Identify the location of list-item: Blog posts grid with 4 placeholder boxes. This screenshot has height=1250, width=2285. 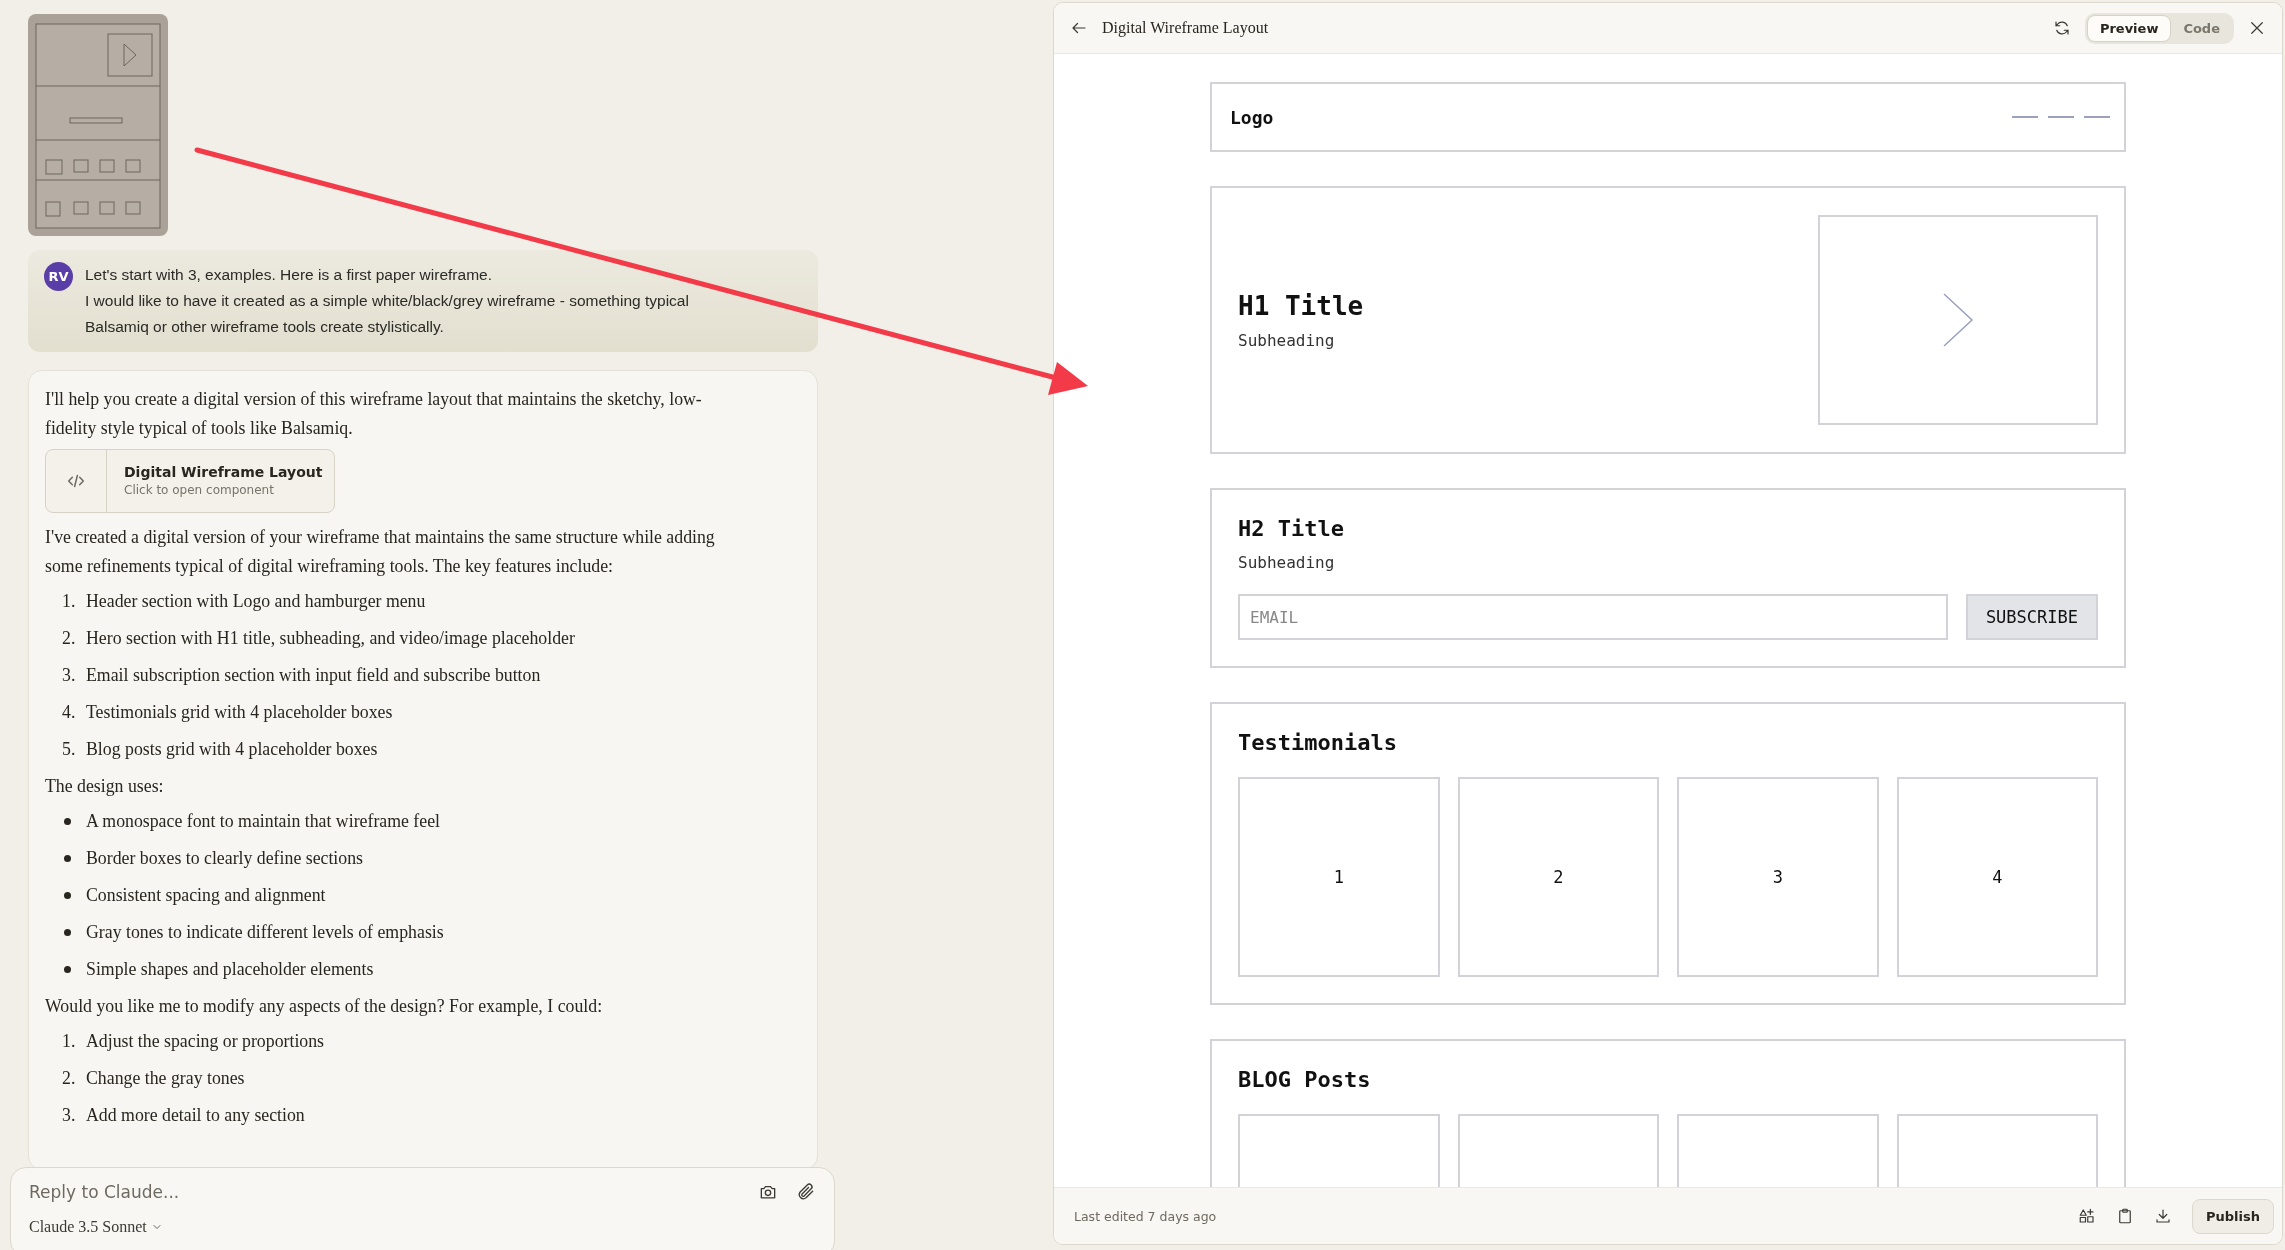
(232, 749).